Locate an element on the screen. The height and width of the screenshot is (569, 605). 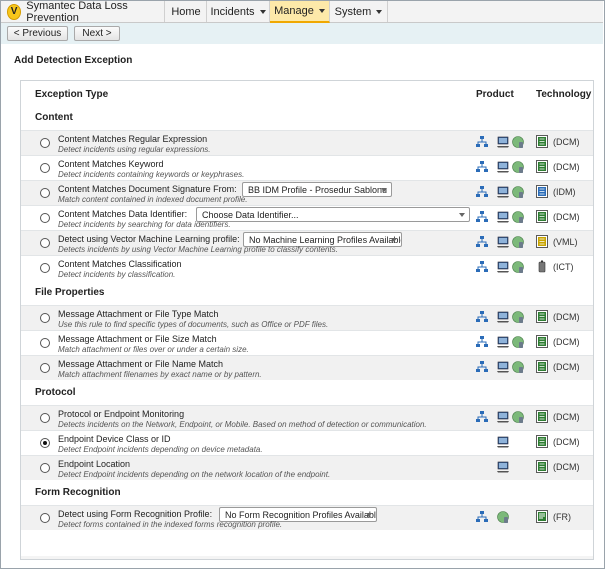
technology-label: (FR) is located at coordinates (562, 516).